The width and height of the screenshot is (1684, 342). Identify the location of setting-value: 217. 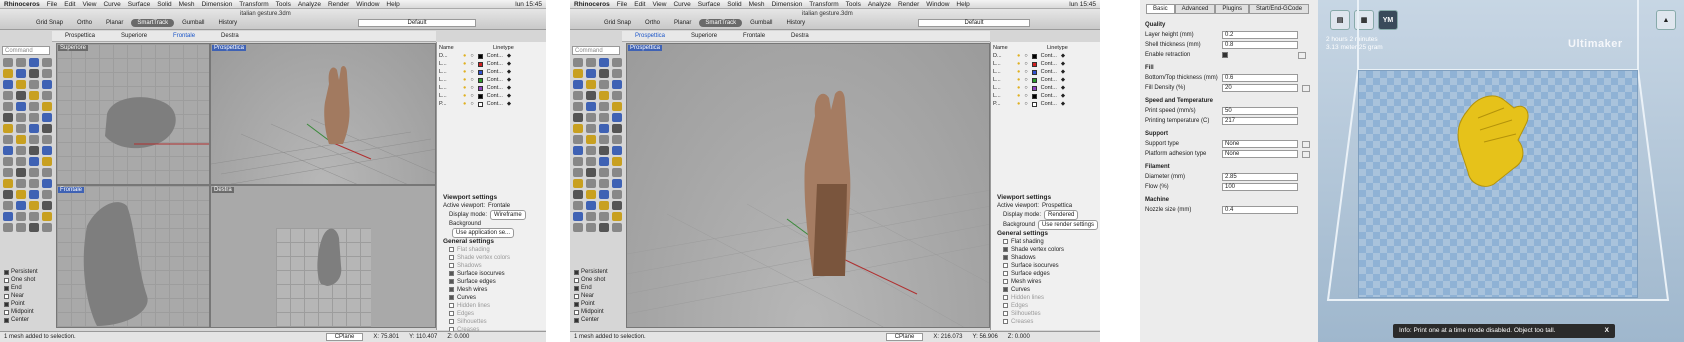
(1260, 121).